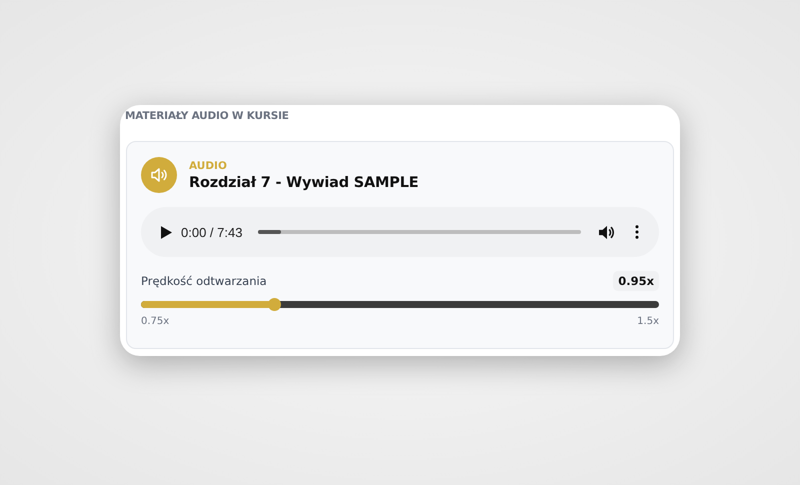  I want to click on progress-track, so click(419, 232).